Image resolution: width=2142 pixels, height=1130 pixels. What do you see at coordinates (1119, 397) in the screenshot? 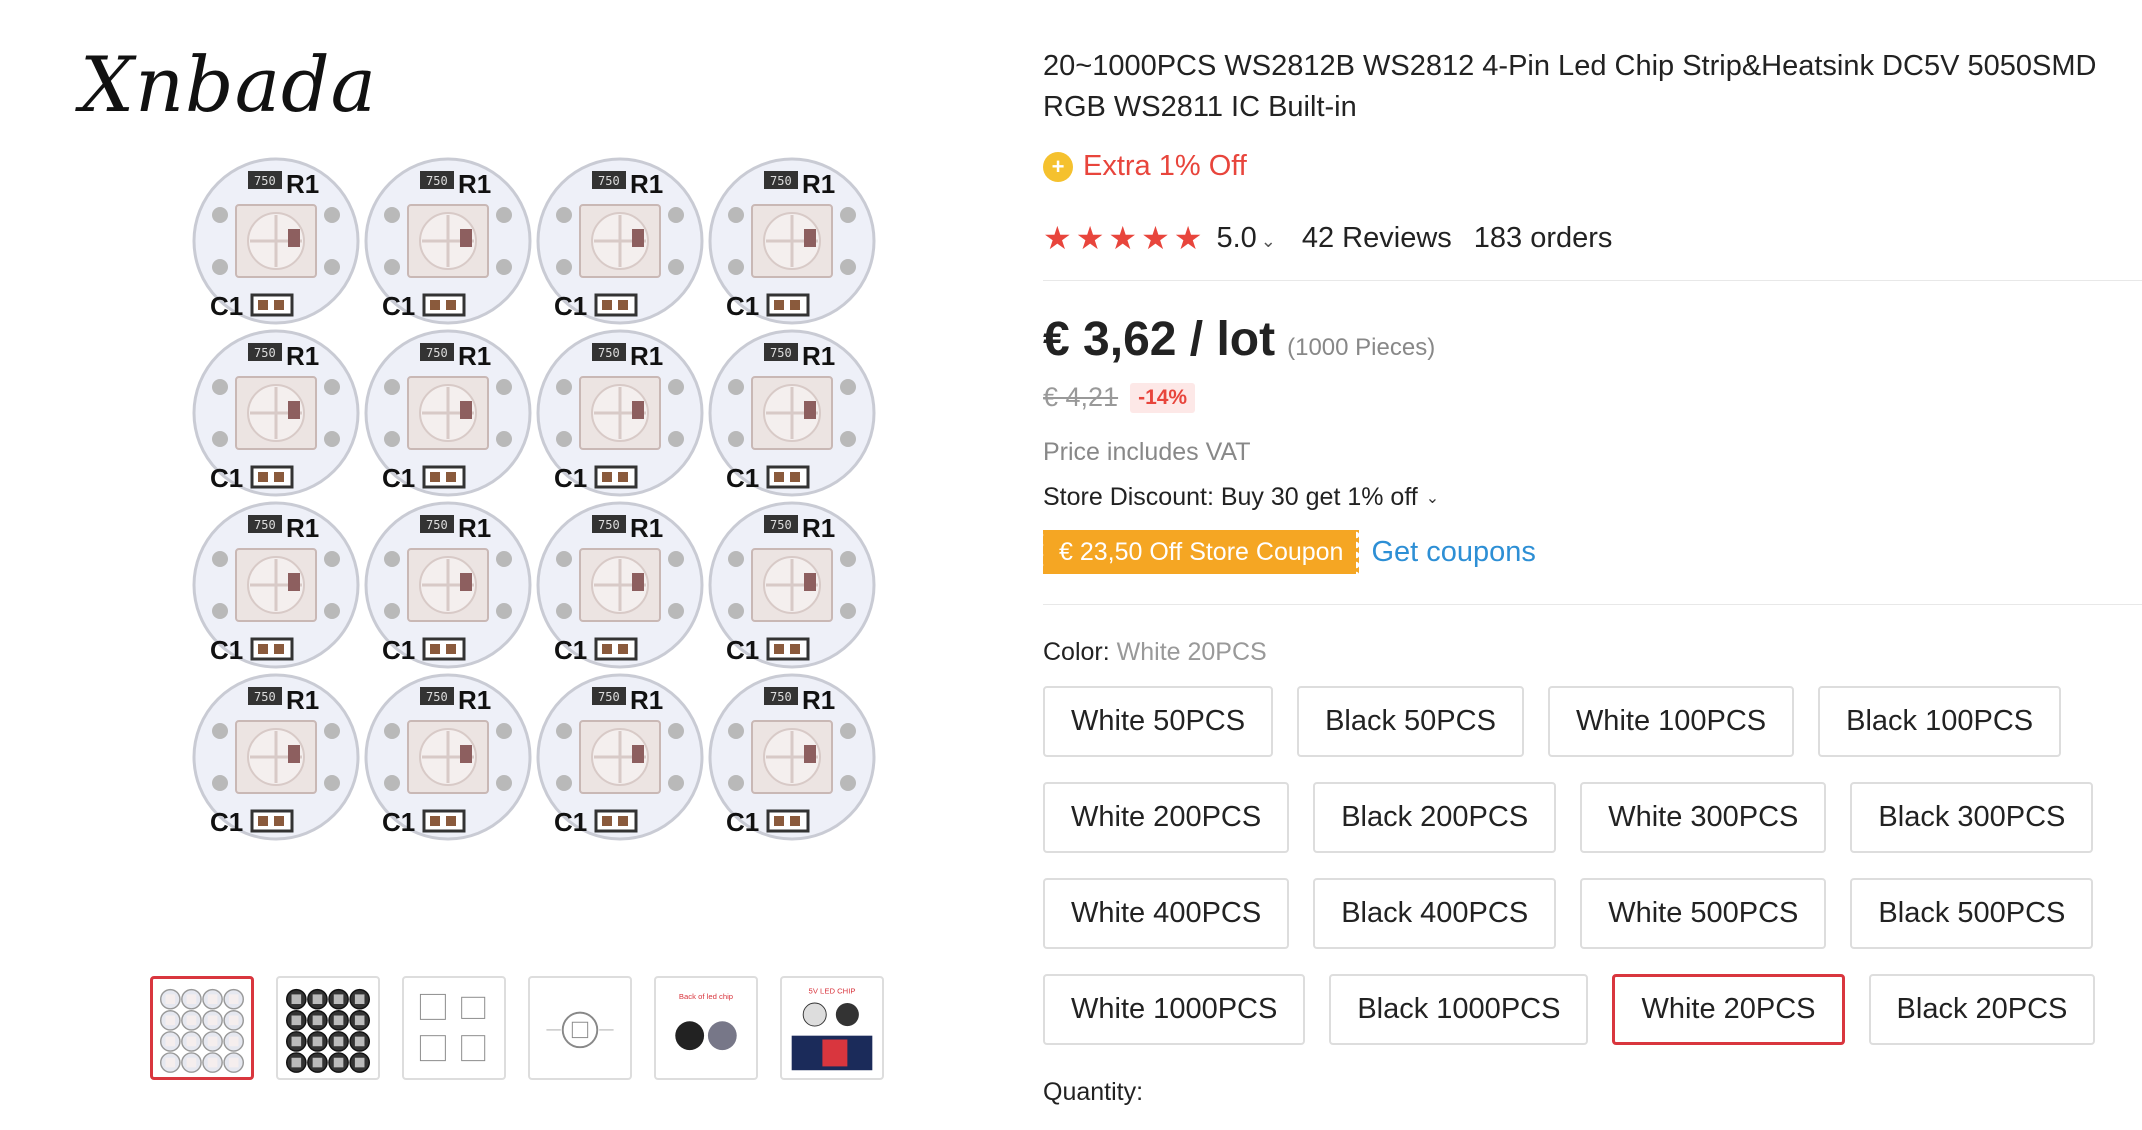
I see `original-price-row: € 4,21 -14%` at bounding box center [1119, 397].